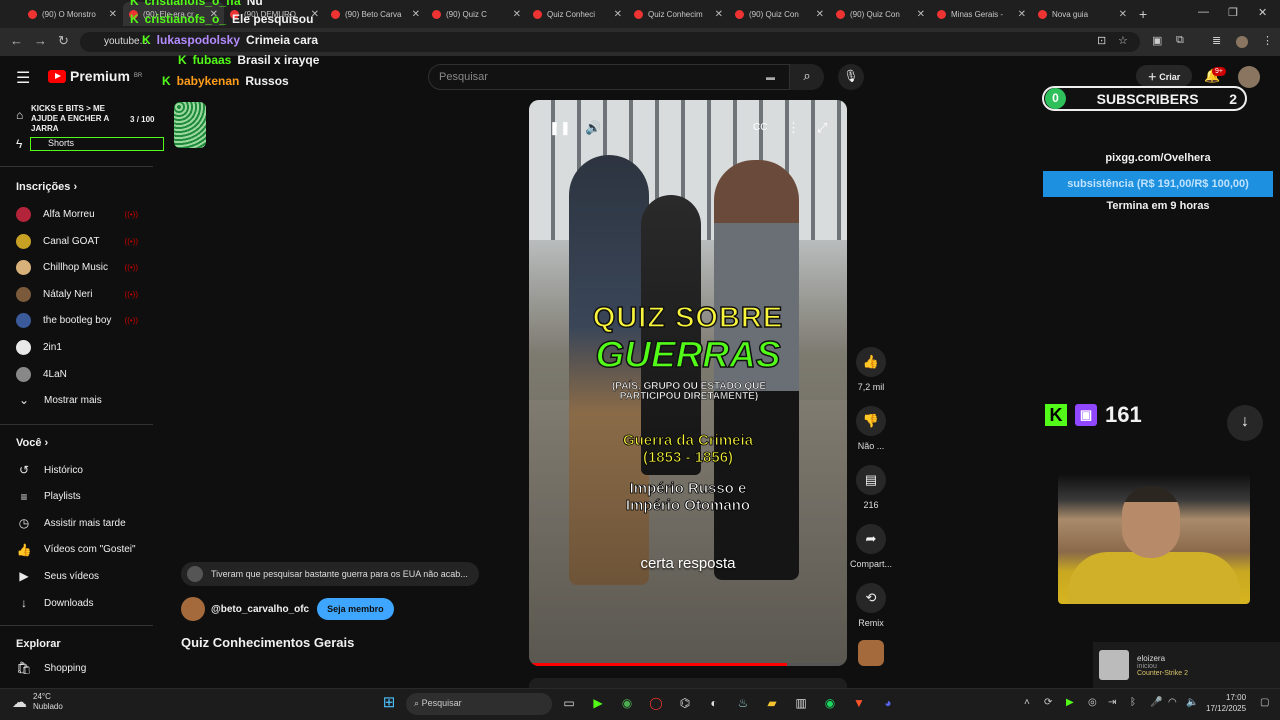  Describe the element at coordinates (86, 497) in the screenshot. I see `sidebar-item-playlist: ≡ Playlists` at that location.